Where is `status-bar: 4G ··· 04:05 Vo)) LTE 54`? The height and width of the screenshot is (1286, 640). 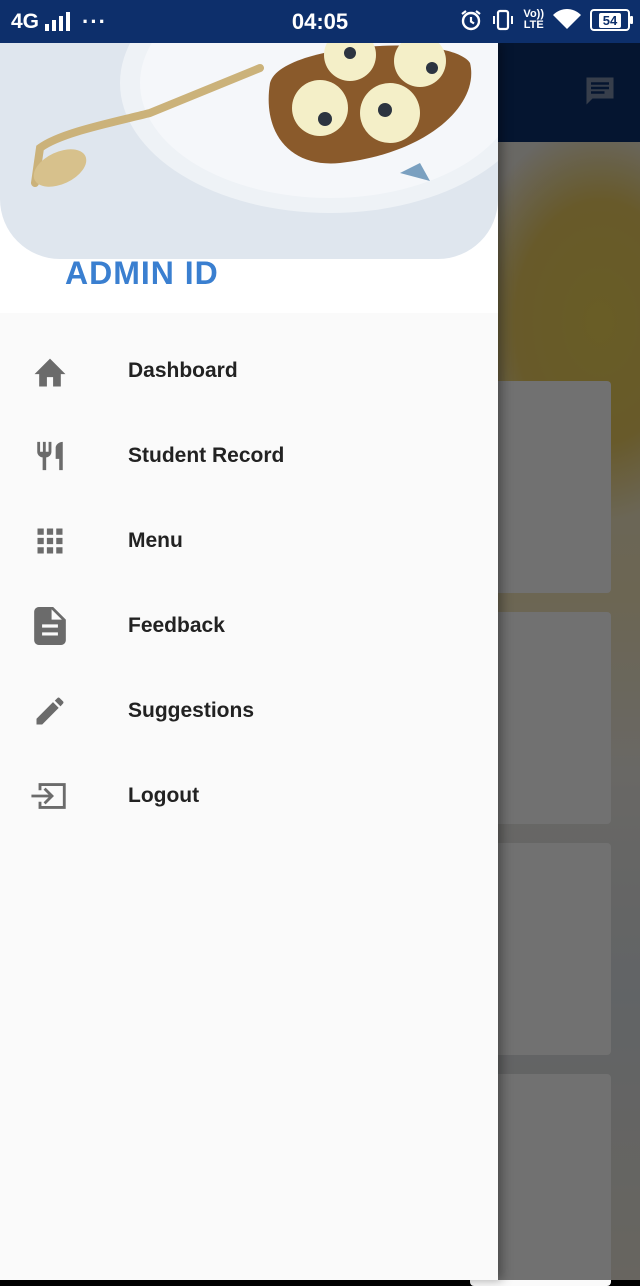
status-bar: 4G ··· 04:05 Vo)) LTE 54 is located at coordinates (320, 21).